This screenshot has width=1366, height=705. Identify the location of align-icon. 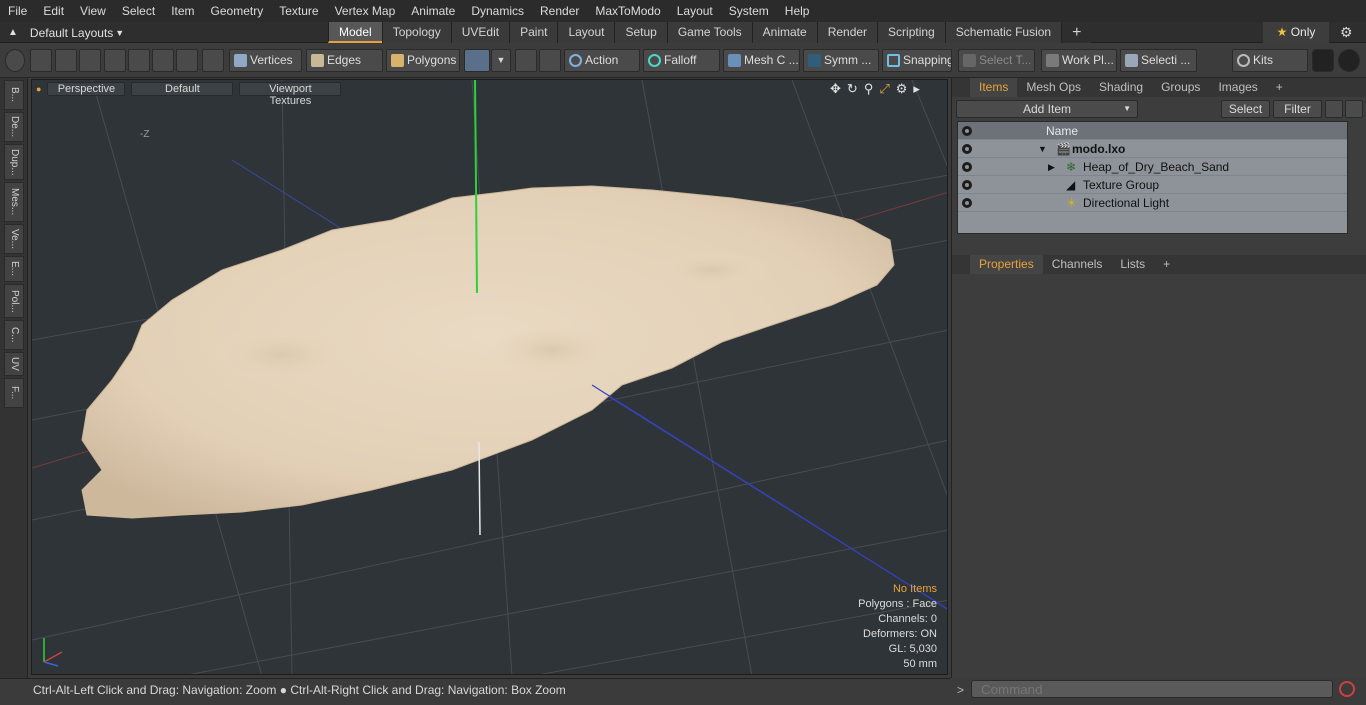
(115, 60).